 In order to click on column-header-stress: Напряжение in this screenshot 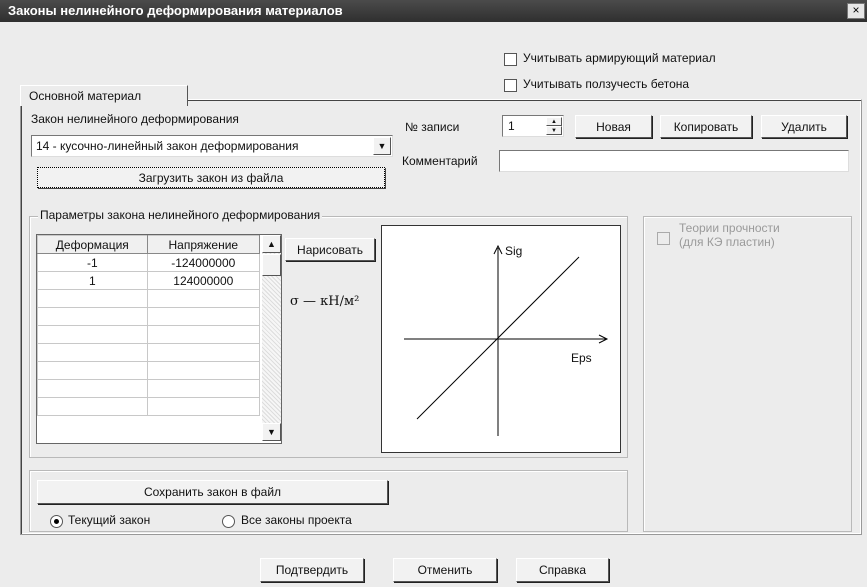, I will do `click(203, 244)`.